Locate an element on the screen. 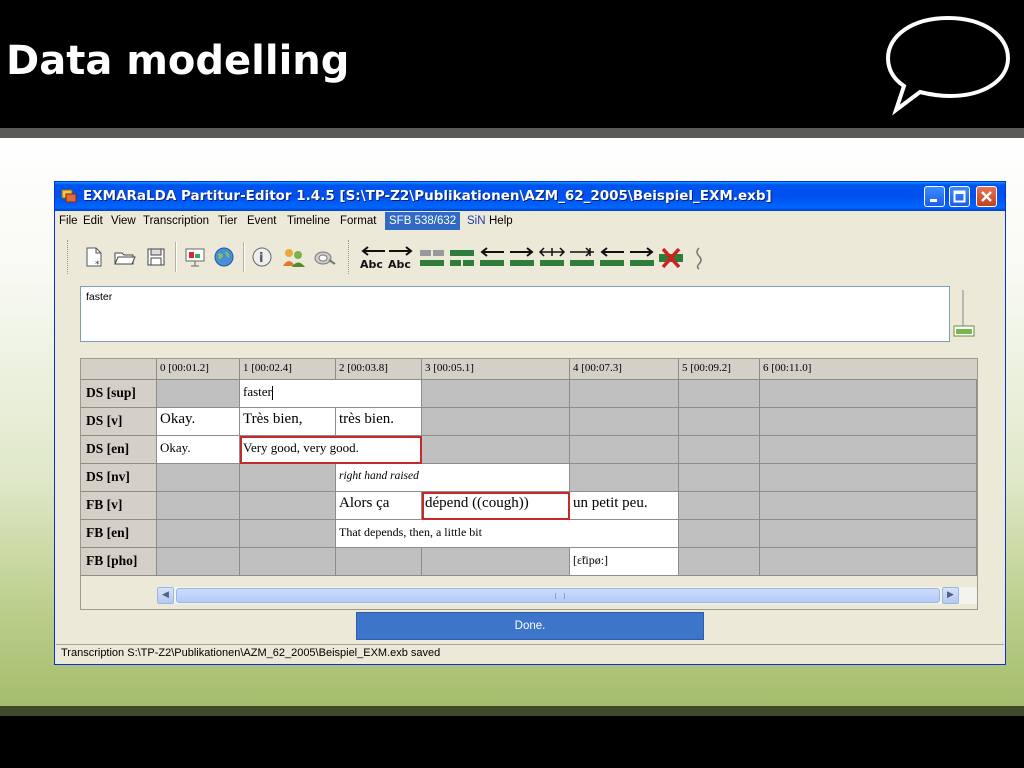 Image resolution: width=1024 pixels, height=768 pixels. tier-label: FB [pho] is located at coordinates (119, 562).